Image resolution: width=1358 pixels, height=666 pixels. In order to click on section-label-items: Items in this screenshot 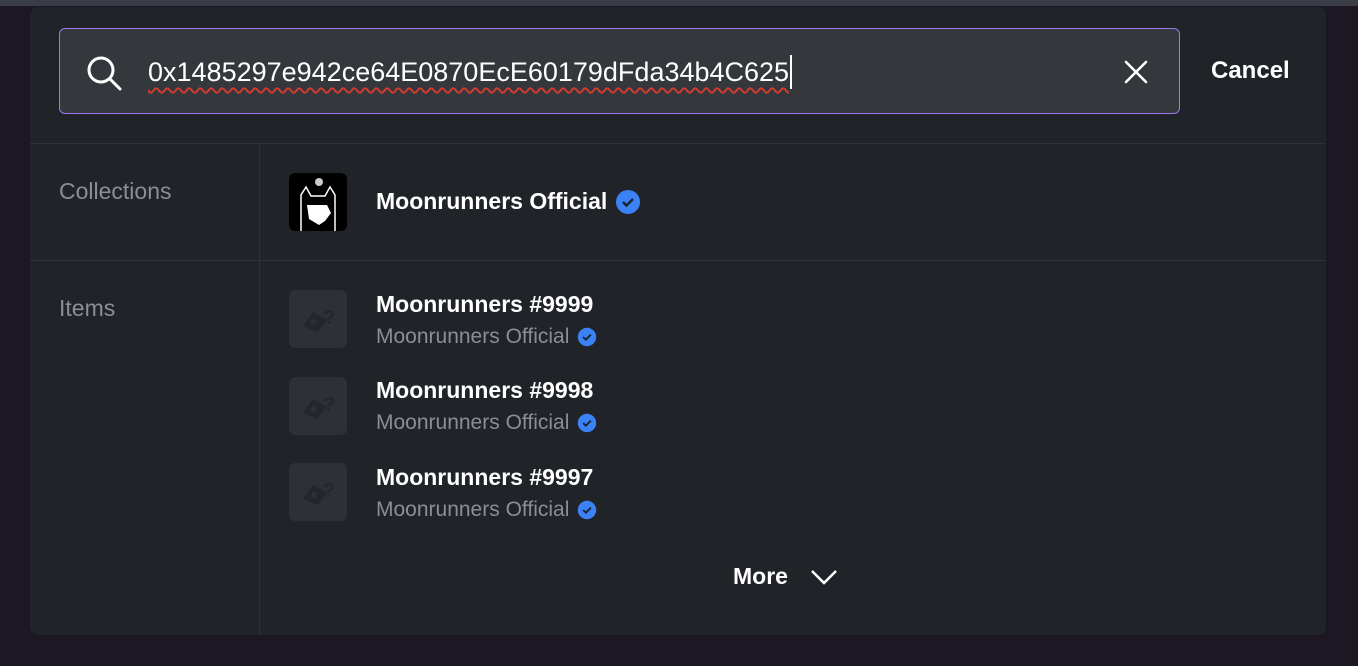, I will do `click(87, 308)`.